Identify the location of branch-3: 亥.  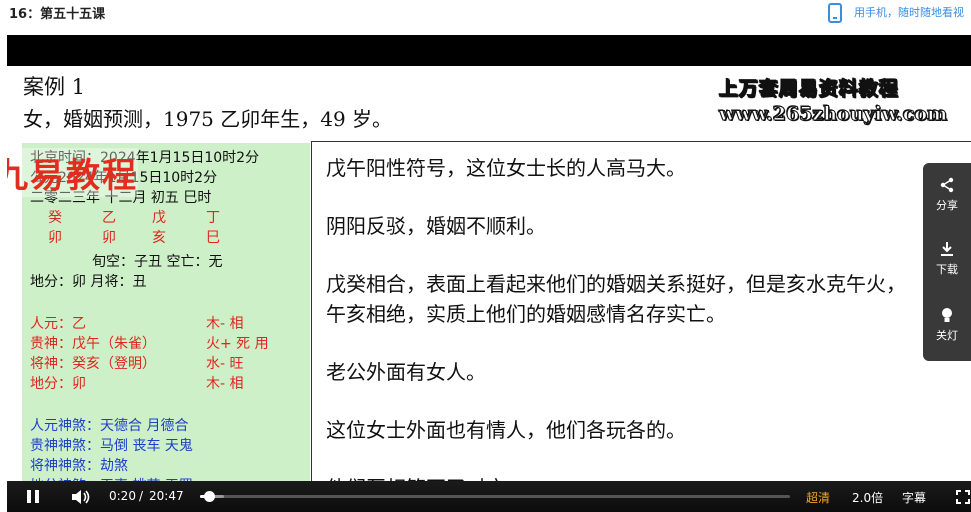
(159, 238).